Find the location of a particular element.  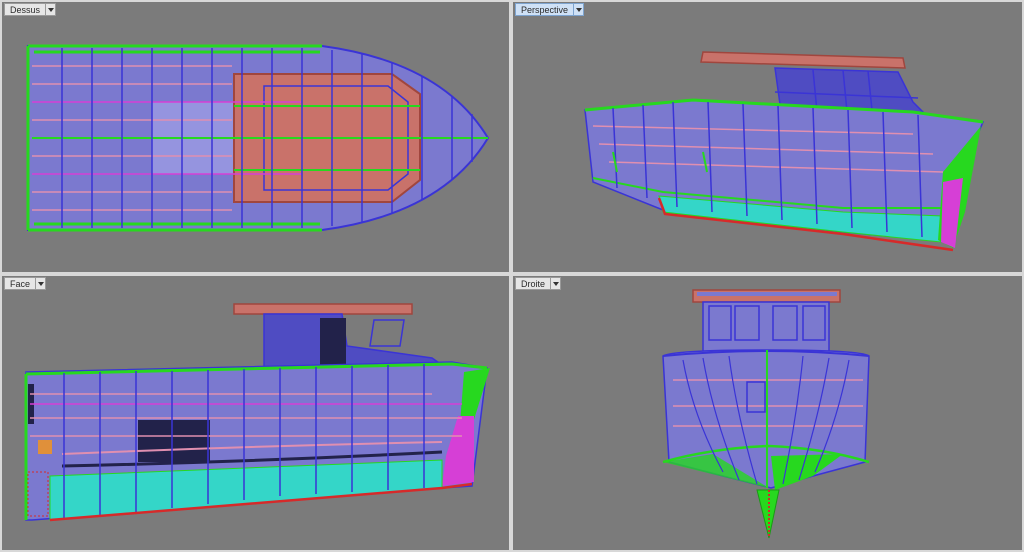

viewport-tab-perspective: Perspective is located at coordinates (550, 9).